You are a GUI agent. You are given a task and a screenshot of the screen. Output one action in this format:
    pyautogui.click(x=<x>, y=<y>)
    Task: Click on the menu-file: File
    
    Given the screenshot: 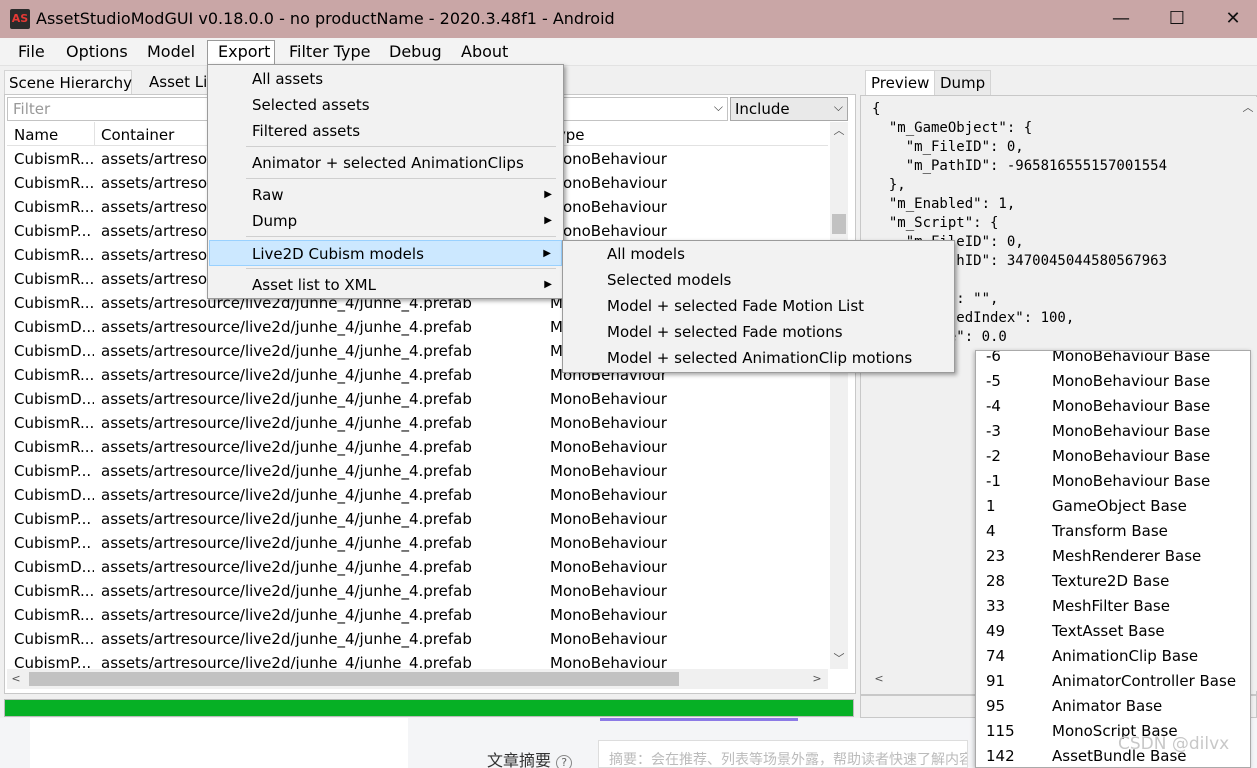 What is the action you would take?
    pyautogui.click(x=31, y=52)
    